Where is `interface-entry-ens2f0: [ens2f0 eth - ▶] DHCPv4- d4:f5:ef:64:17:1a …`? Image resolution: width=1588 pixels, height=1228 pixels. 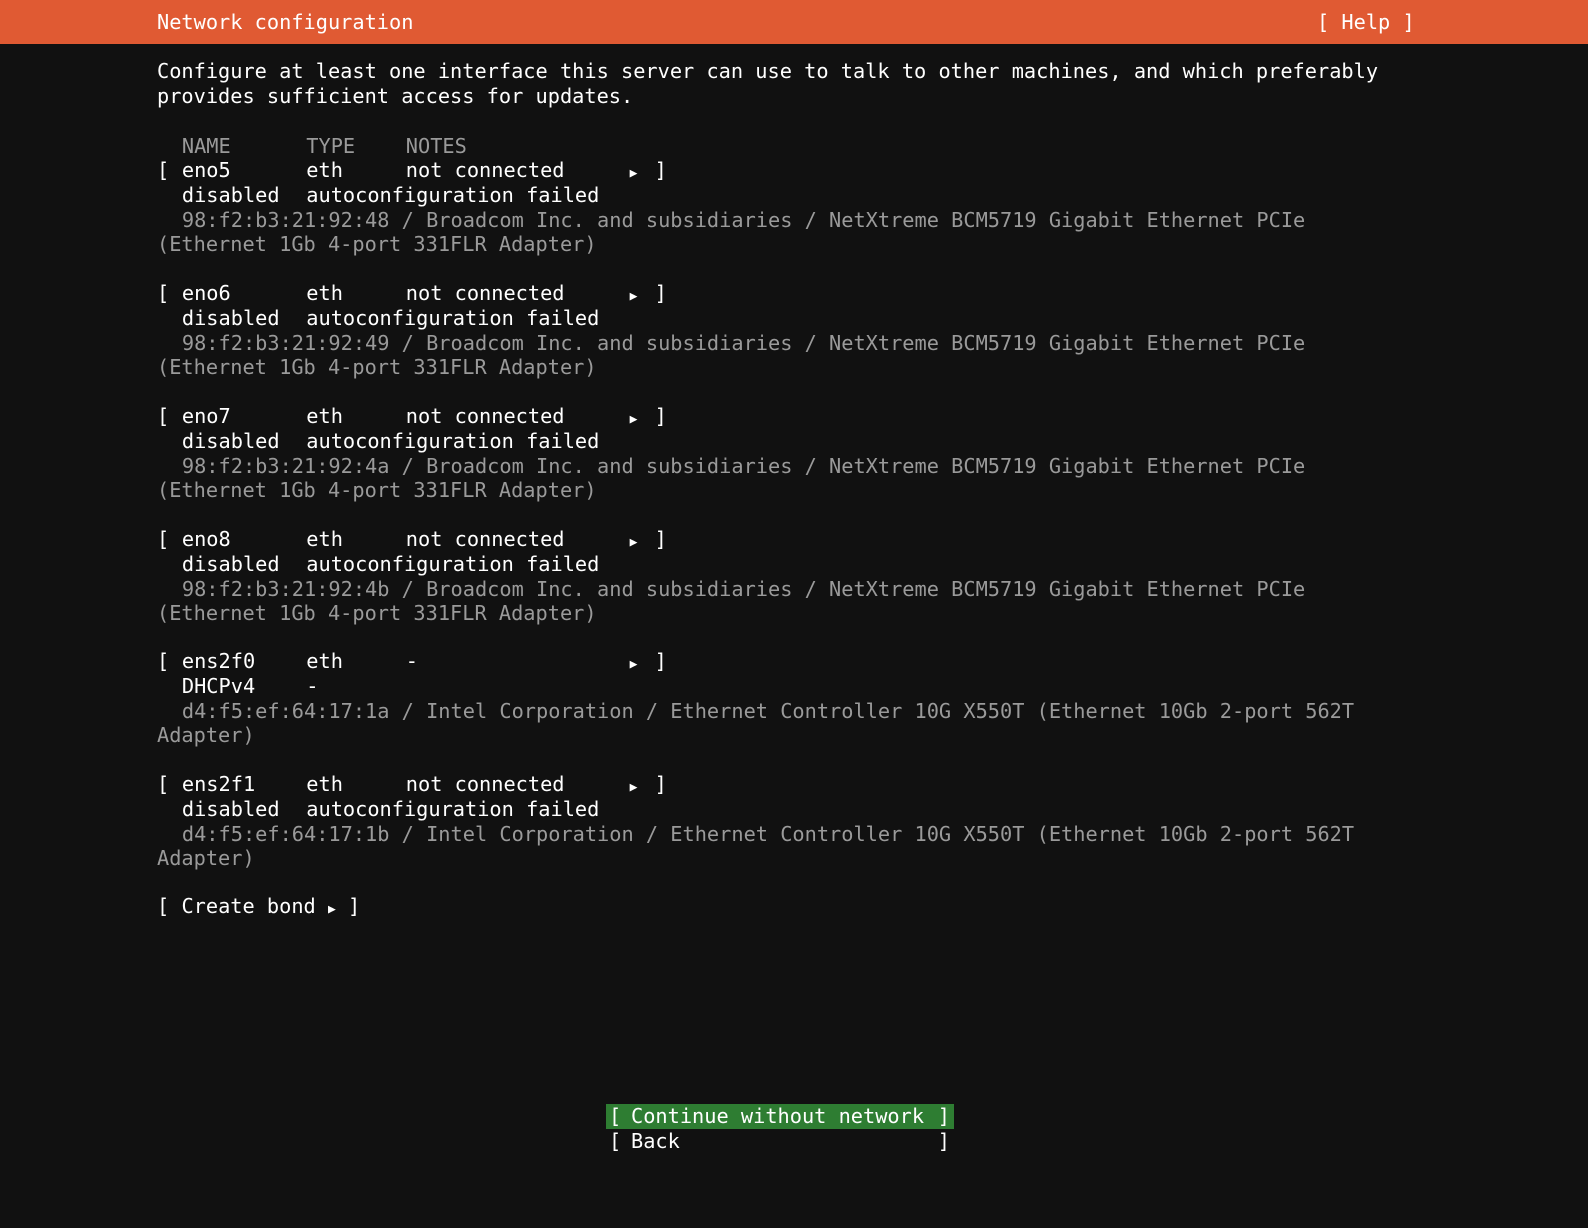 interface-entry-ens2f0: [ens2f0 eth - ▶] DHCPv4- d4:f5:ef:64:17:1a … is located at coordinates (787, 698).